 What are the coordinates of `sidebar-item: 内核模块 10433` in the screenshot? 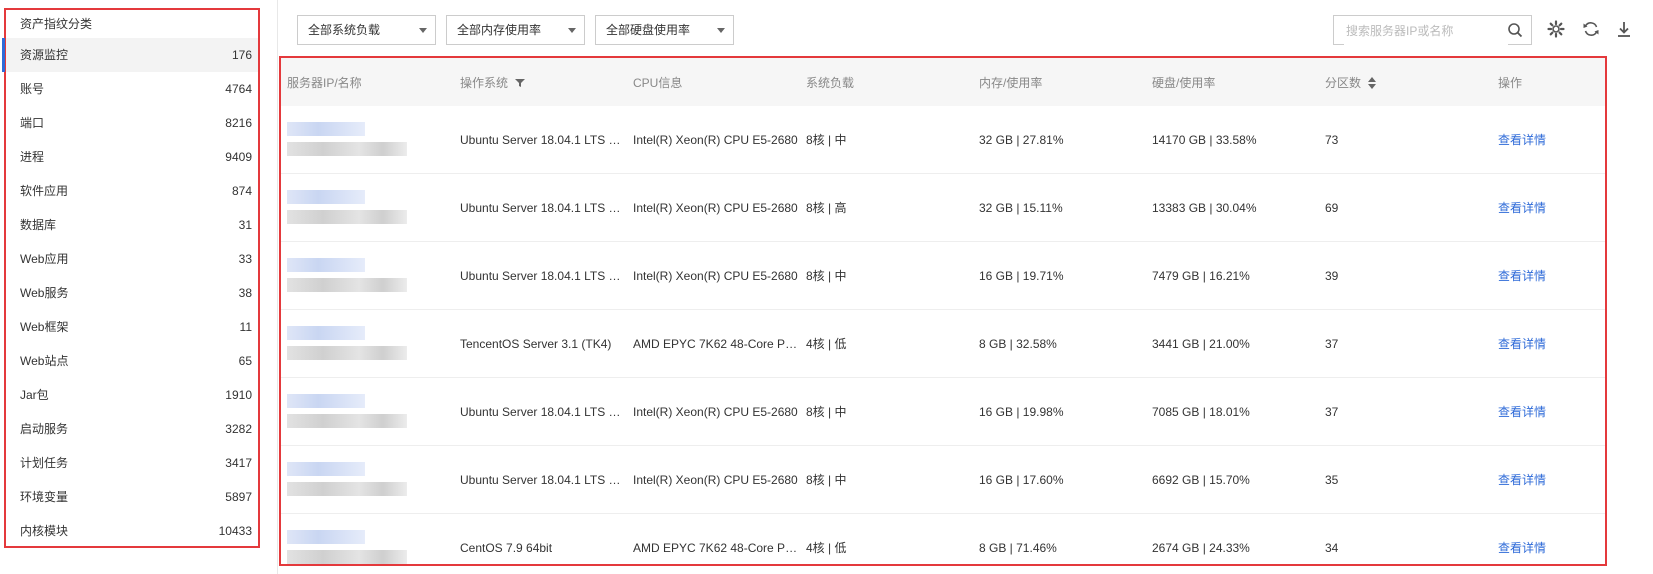 It's located at (132, 531).